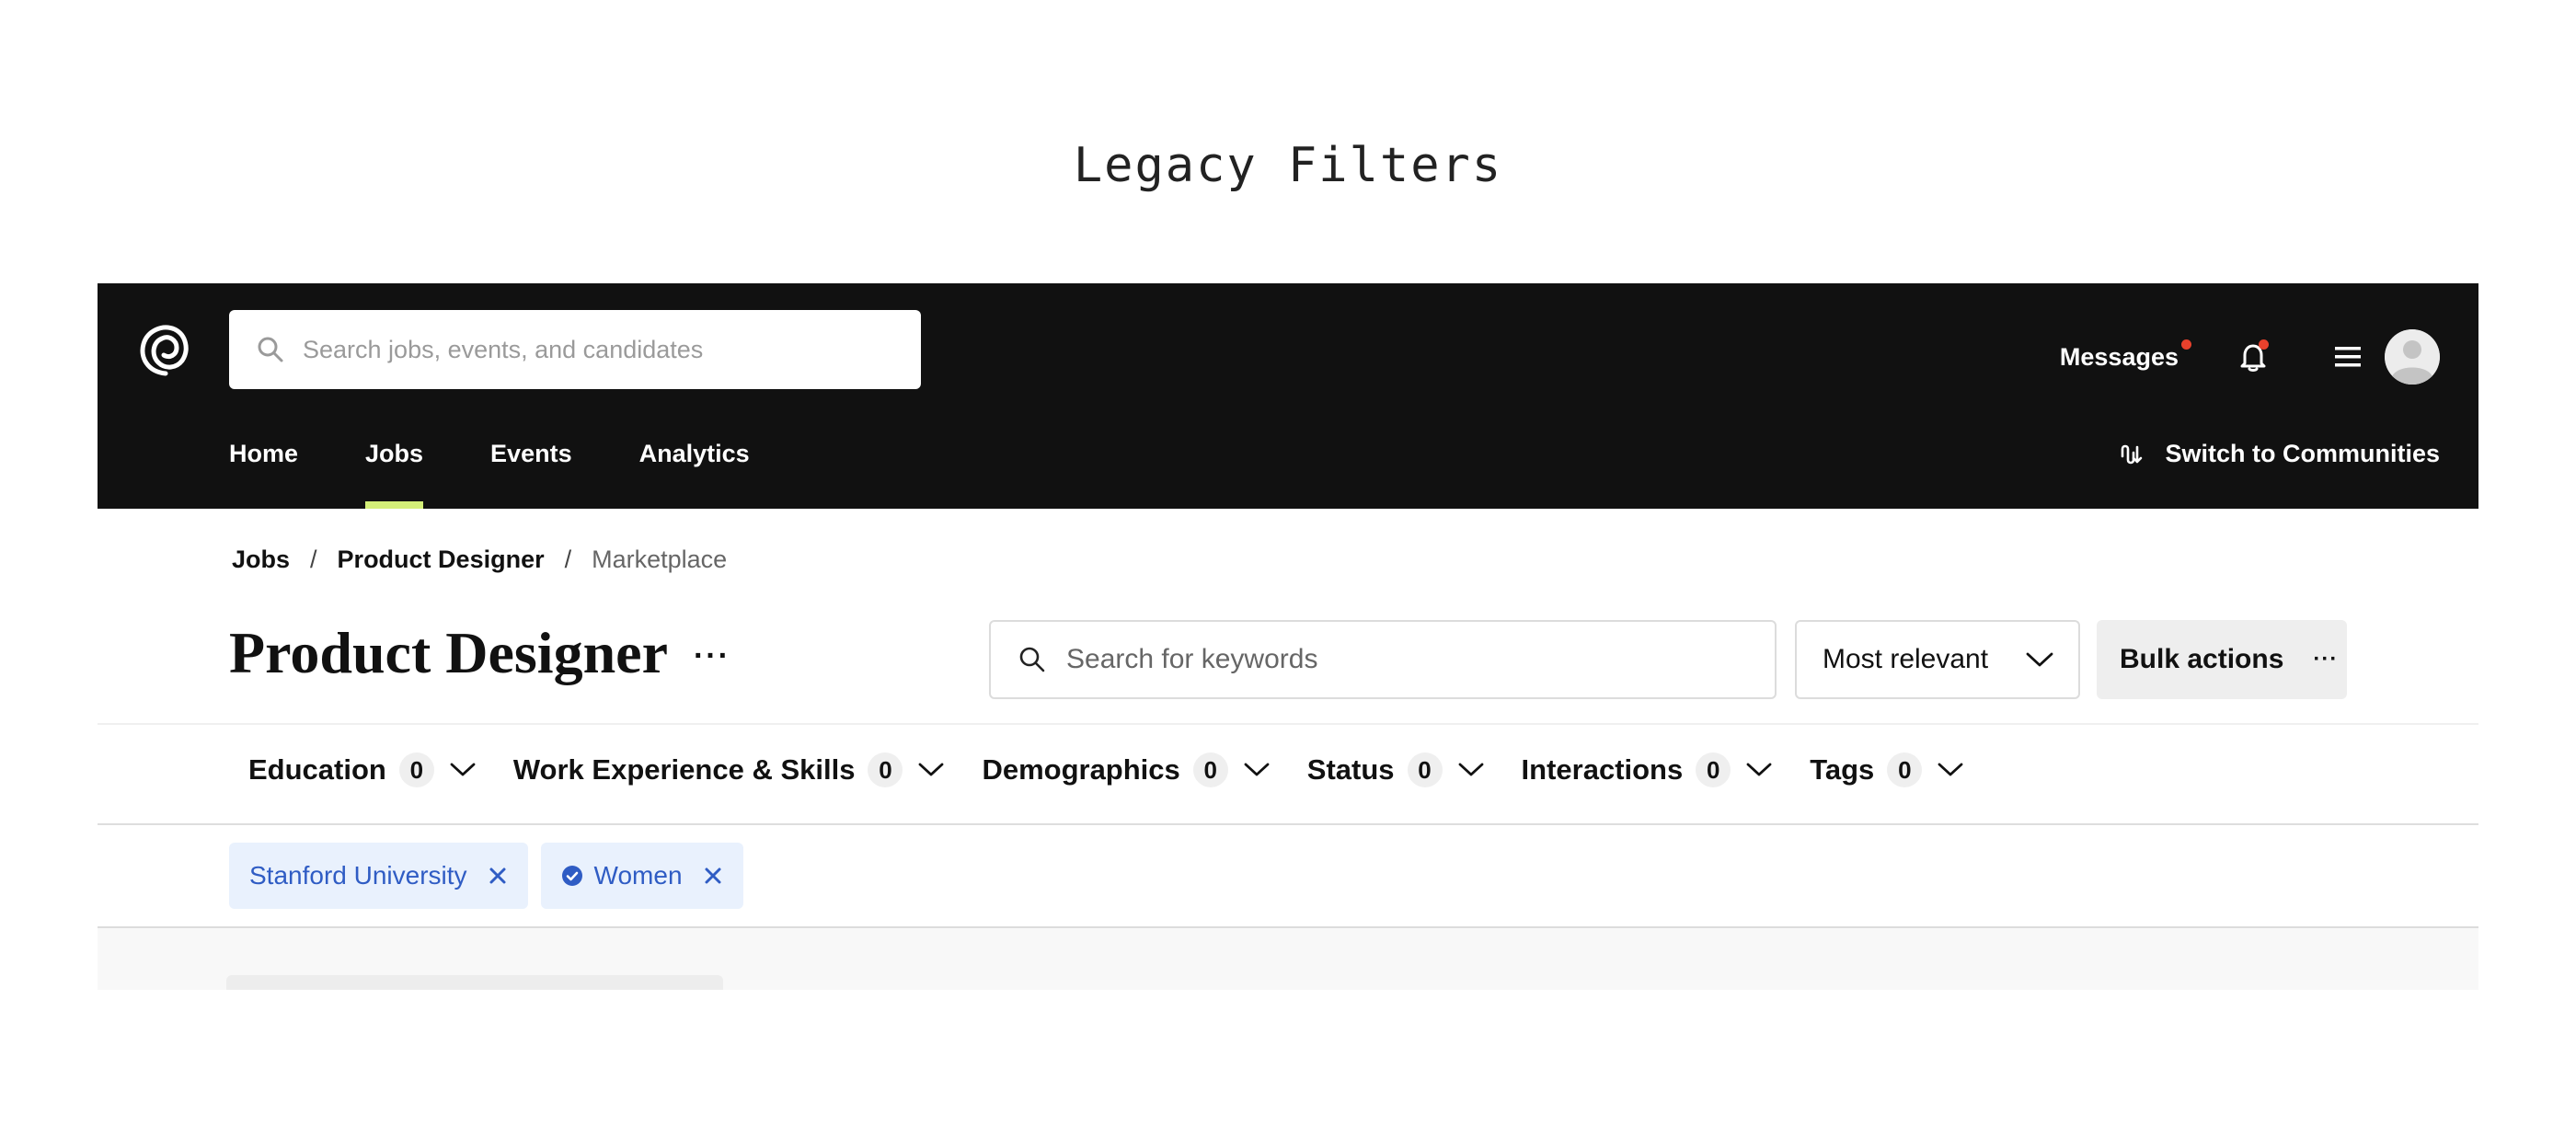  I want to click on sort-value: Most relevant, so click(1906, 659).